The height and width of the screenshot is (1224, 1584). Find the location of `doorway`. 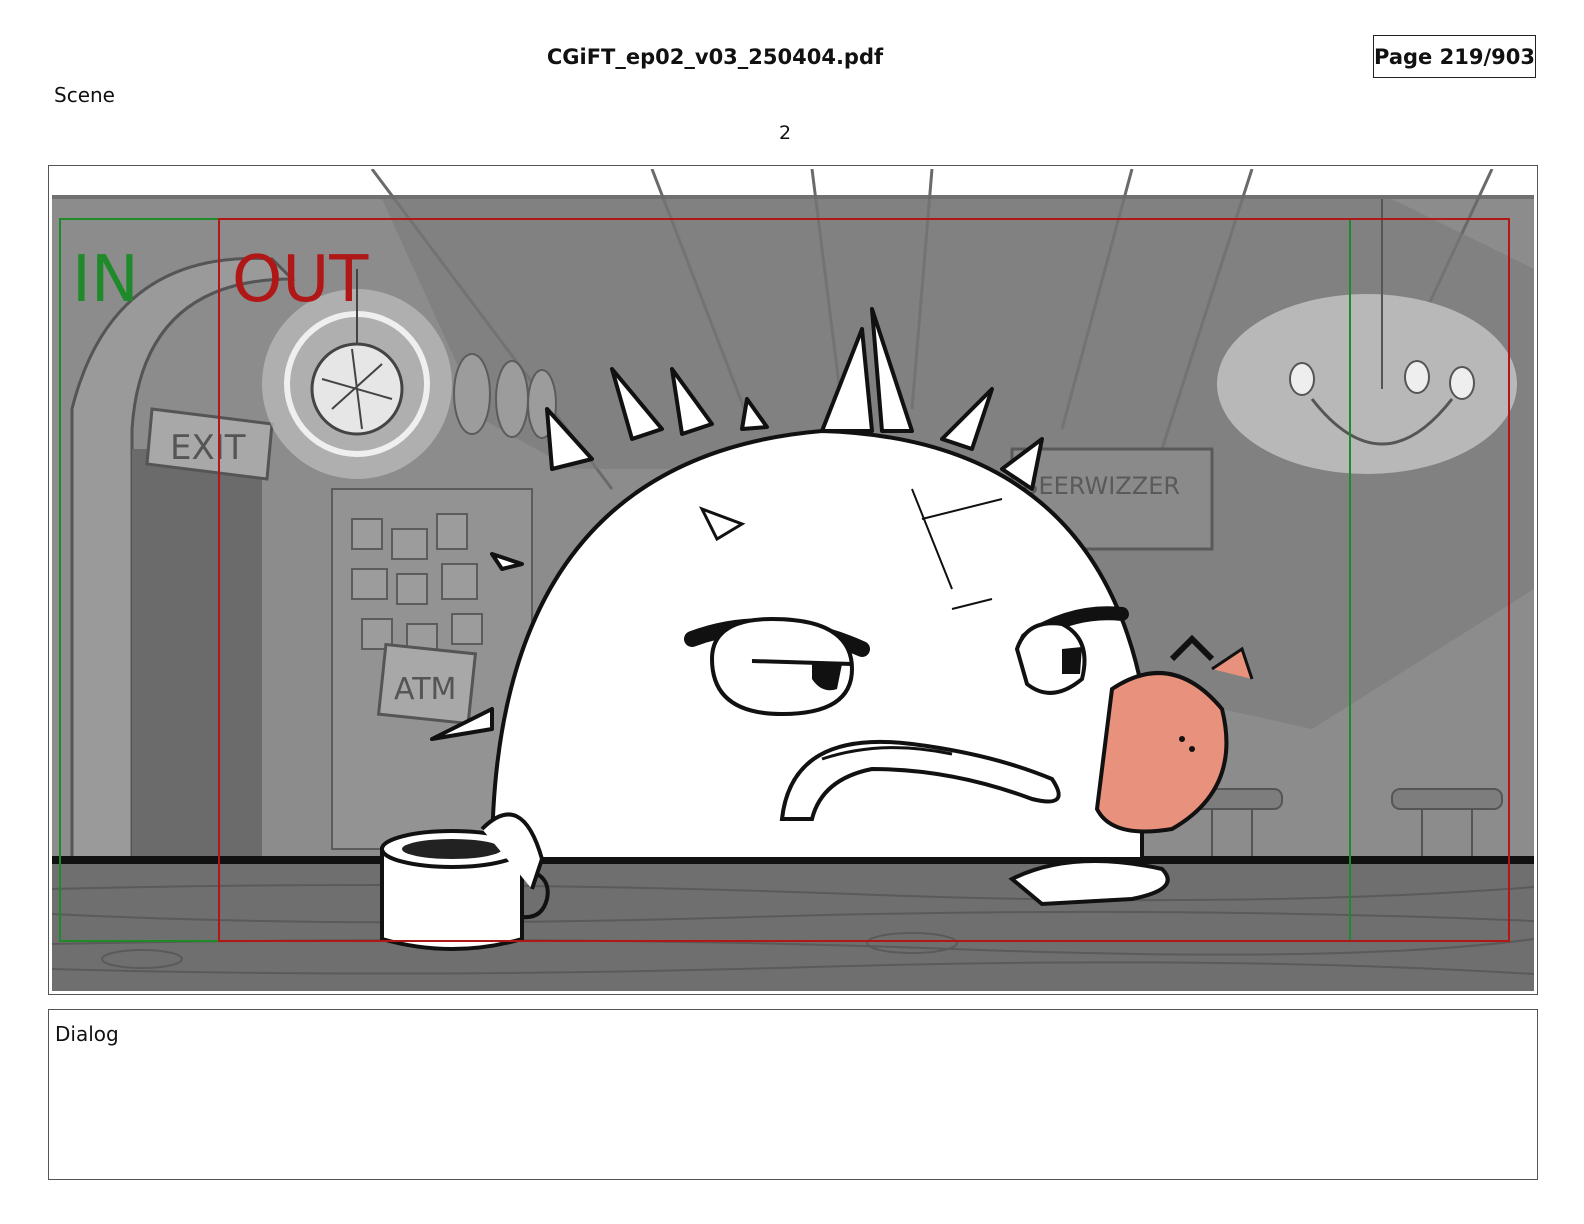

doorway is located at coordinates (197, 654).